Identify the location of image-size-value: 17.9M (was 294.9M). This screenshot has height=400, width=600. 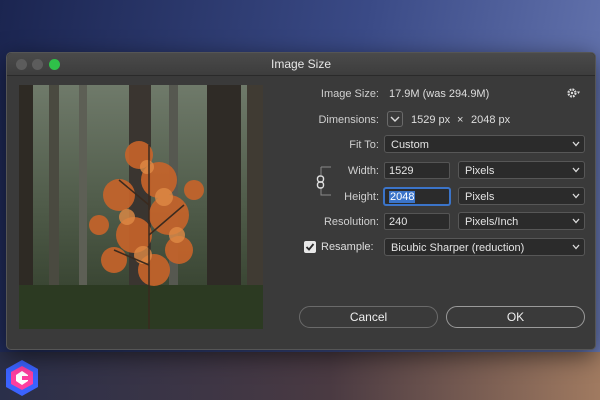
(439, 94).